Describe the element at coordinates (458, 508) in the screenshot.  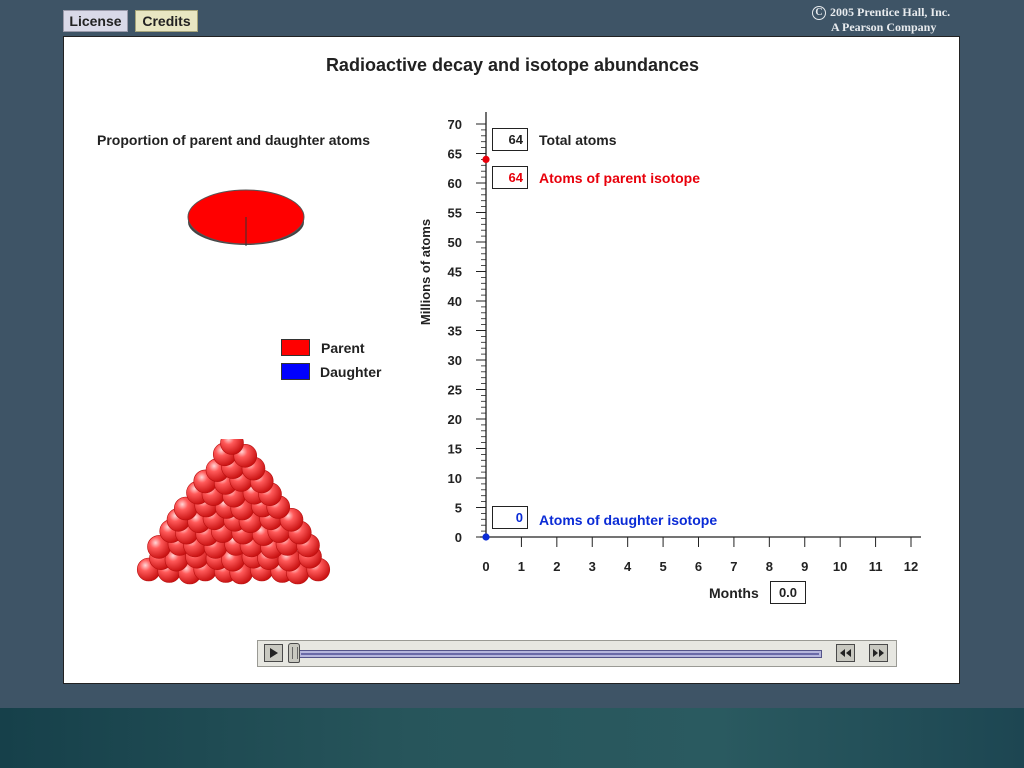
I see `y-tick-label: 5` at that location.